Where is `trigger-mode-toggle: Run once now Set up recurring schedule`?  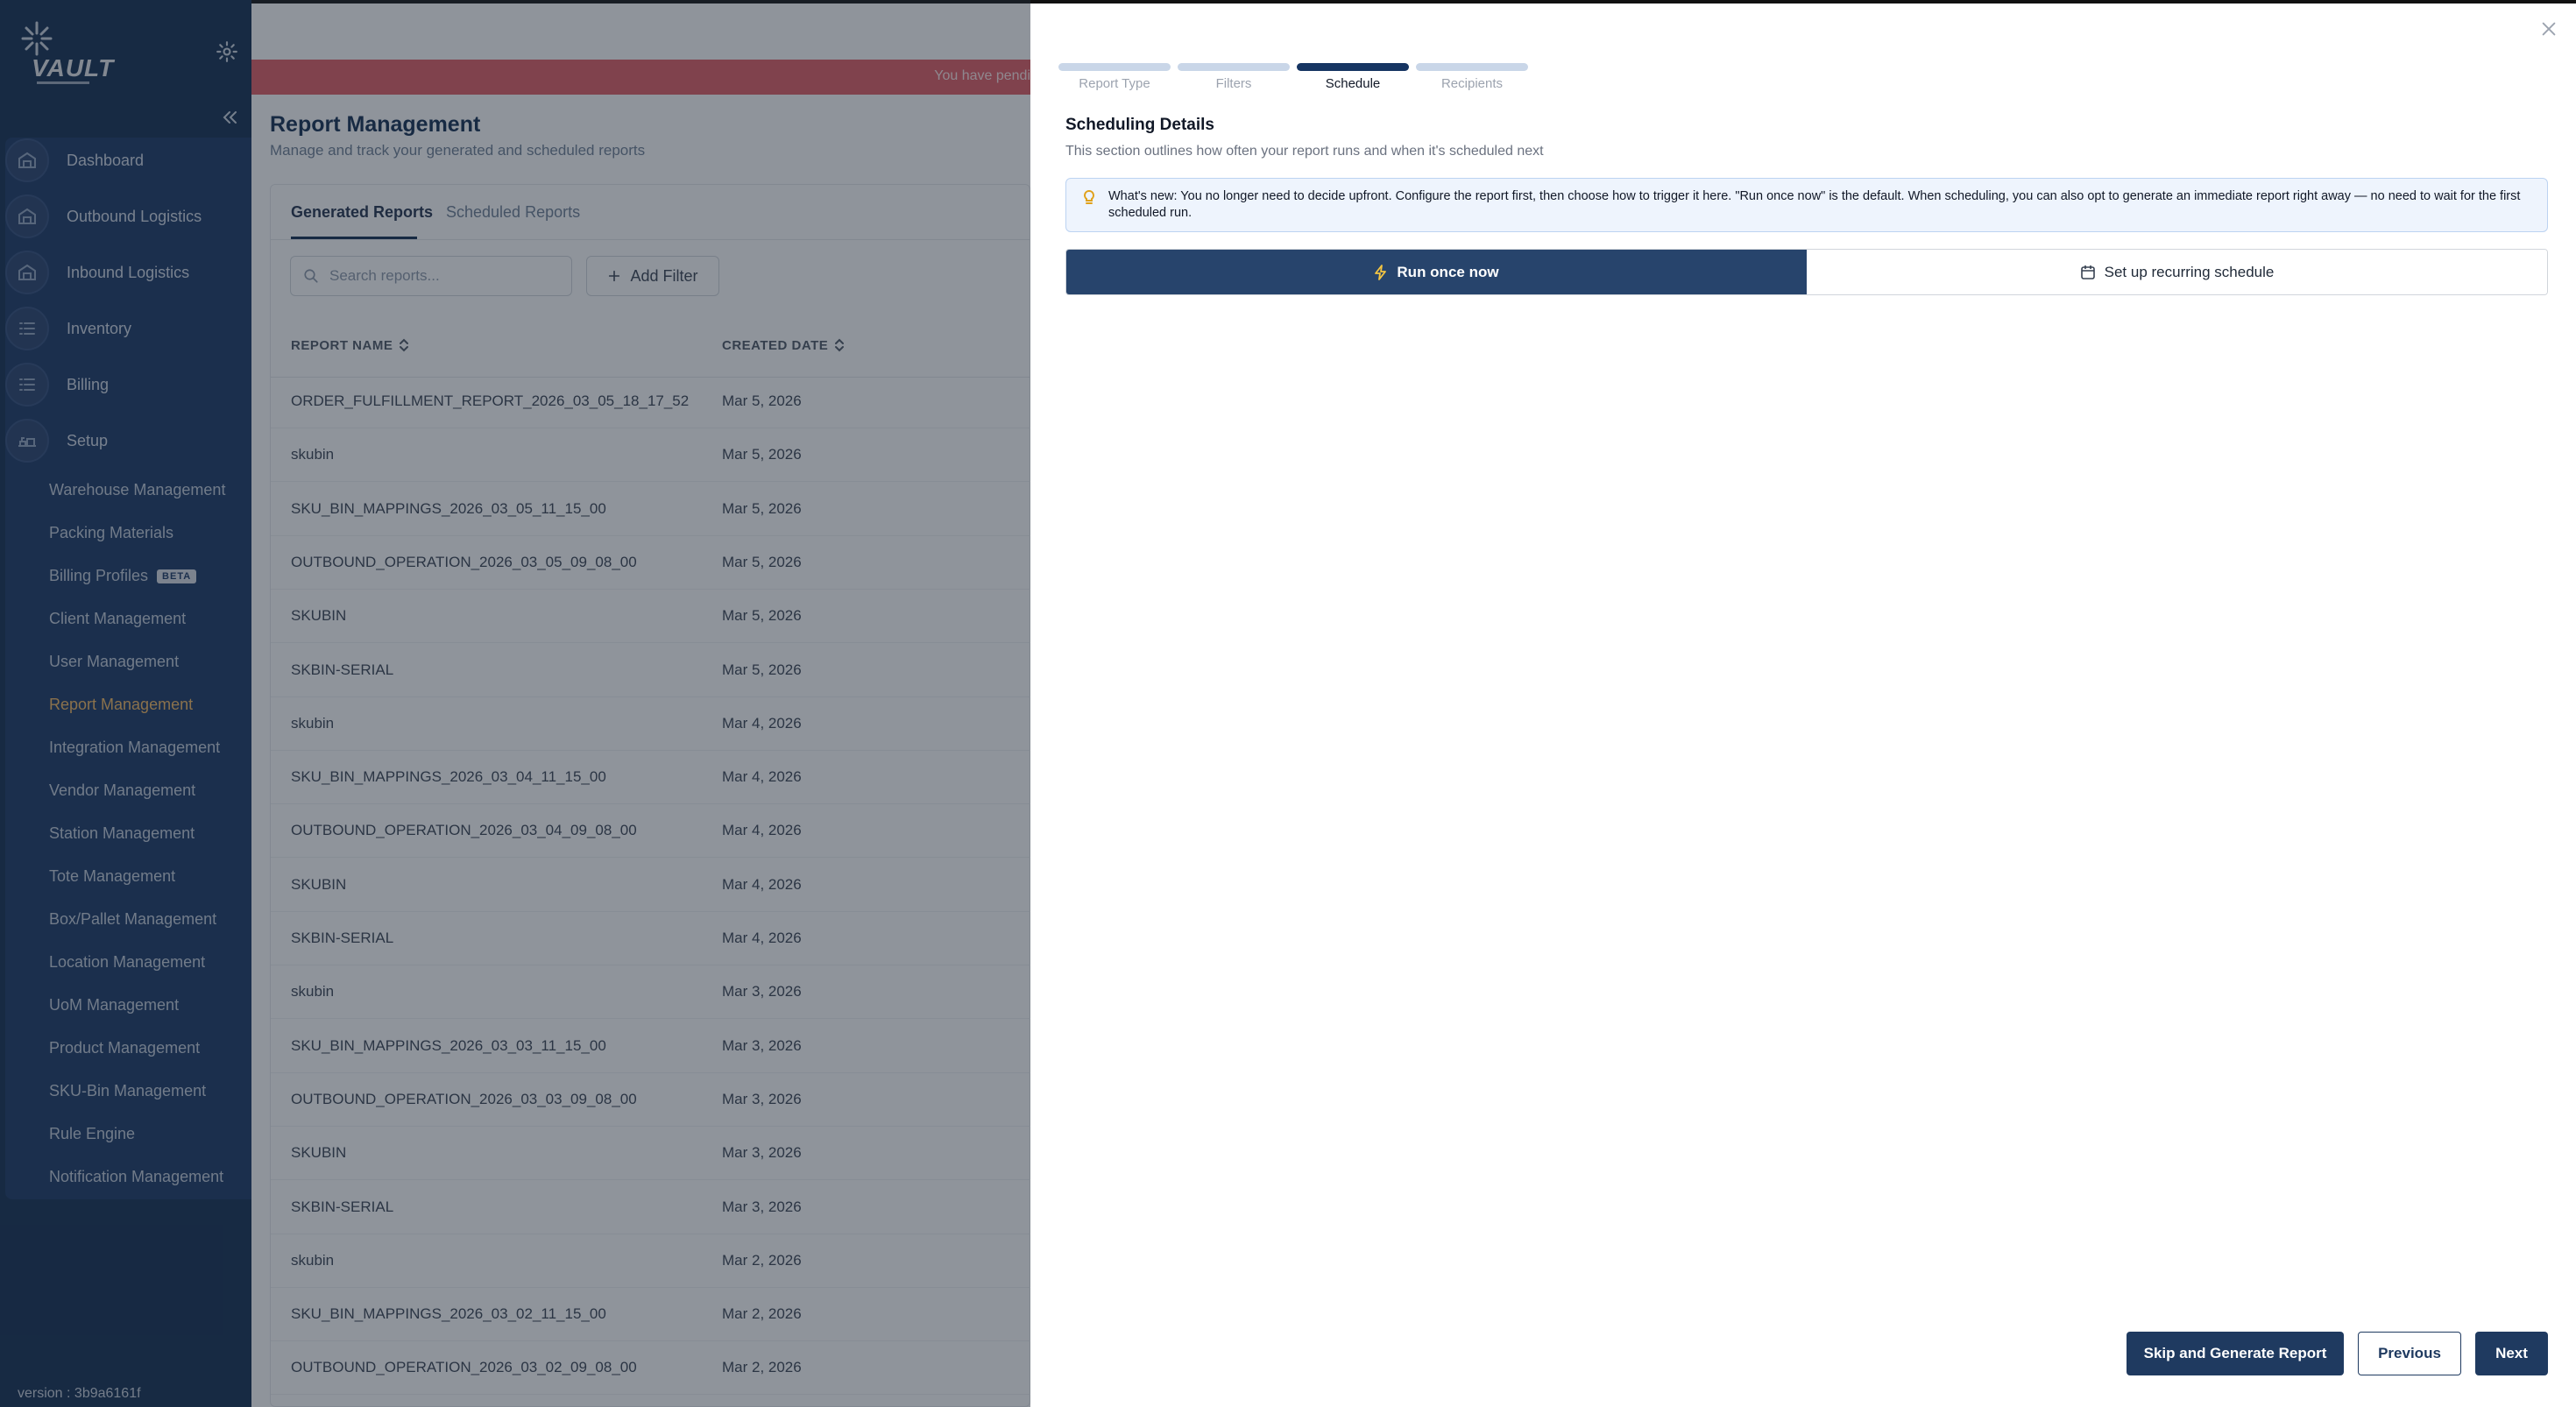
trigger-mode-toggle: Run once now Set up recurring schedule is located at coordinates (1806, 272).